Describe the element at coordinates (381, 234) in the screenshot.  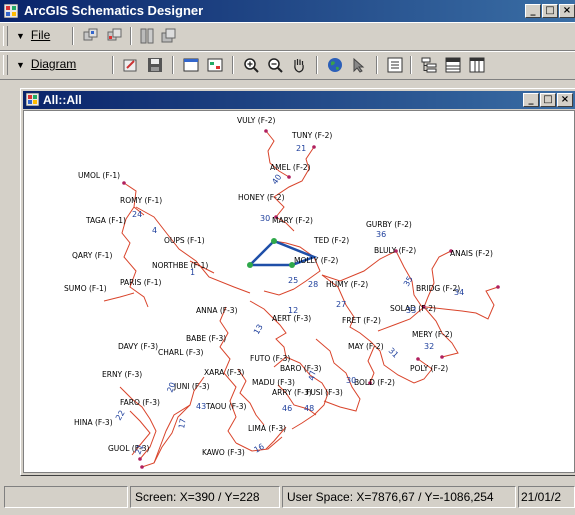
I see `link-number: 36` at that location.